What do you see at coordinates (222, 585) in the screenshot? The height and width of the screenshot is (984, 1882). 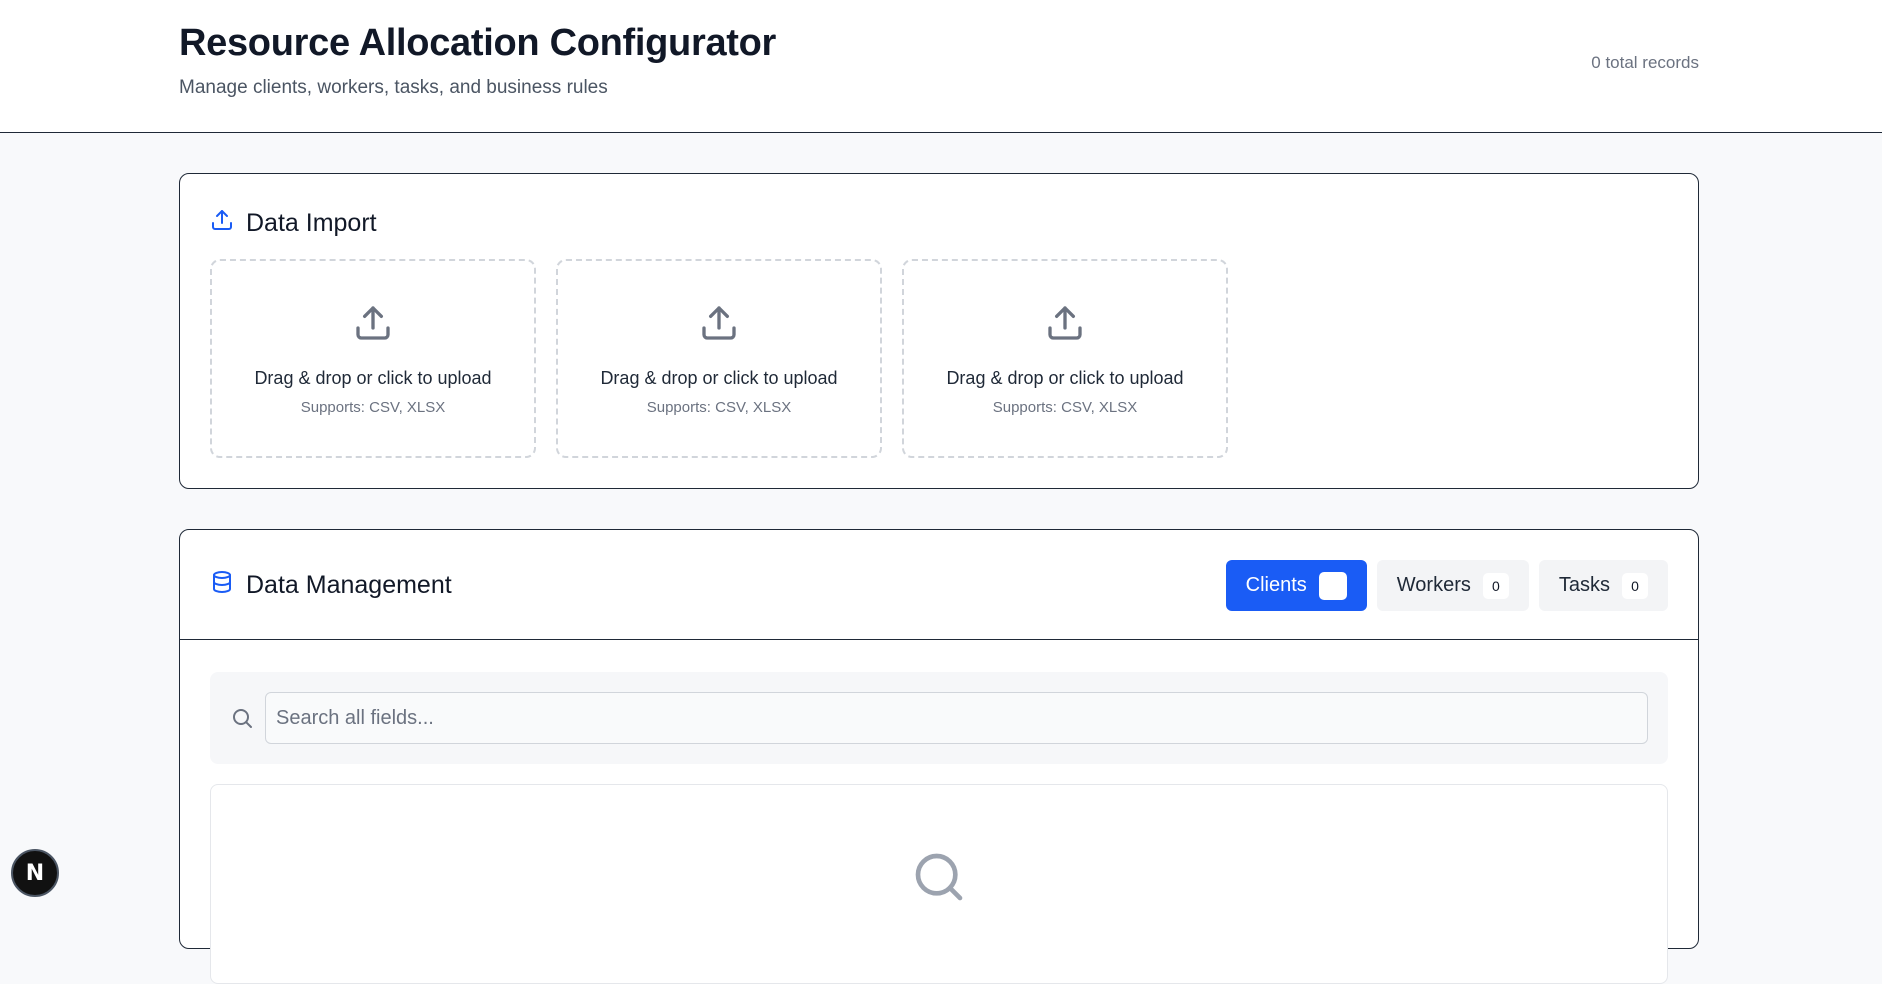 I see `database-icon` at bounding box center [222, 585].